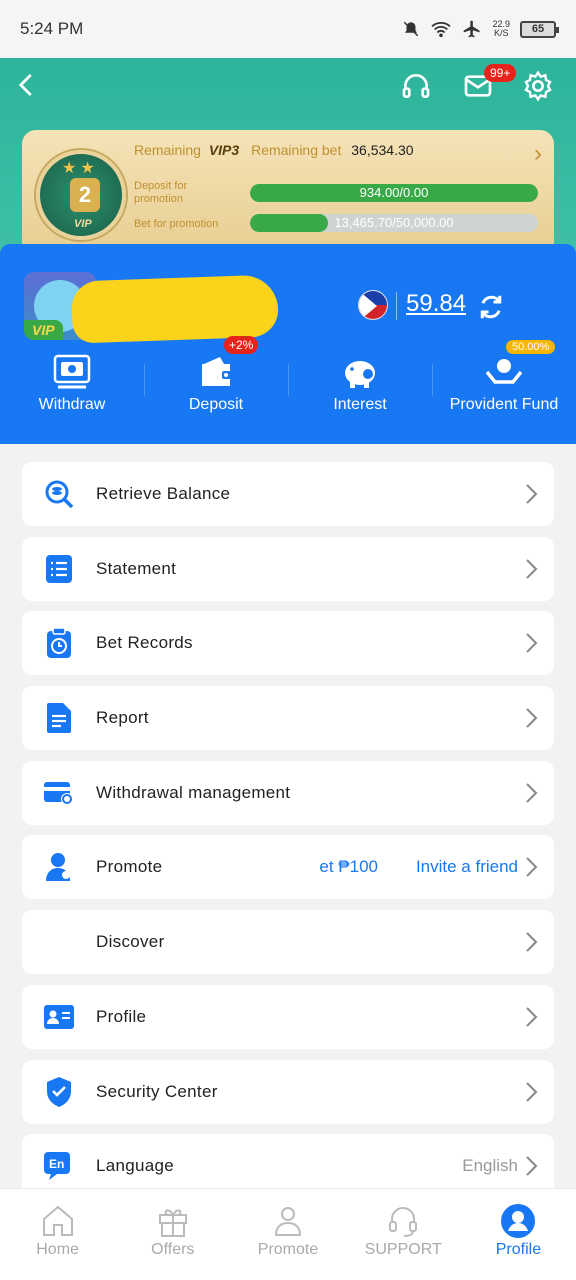  Describe the element at coordinates (360, 394) in the screenshot. I see `interest-button: Interest` at that location.